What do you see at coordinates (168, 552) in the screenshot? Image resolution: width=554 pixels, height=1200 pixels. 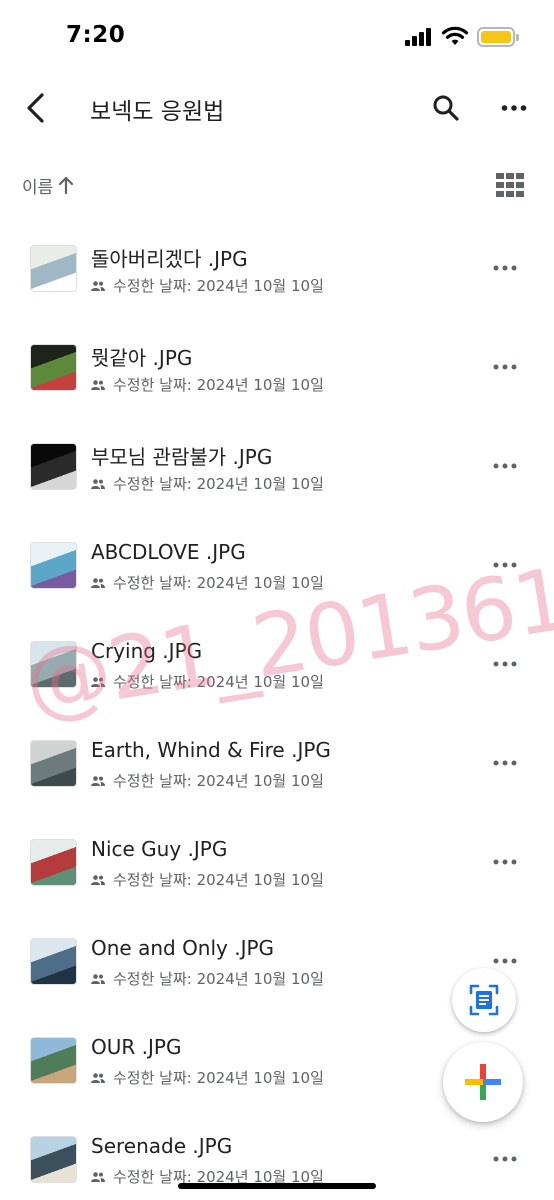 I see `file-name: ABCDLOVE .JPG` at bounding box center [168, 552].